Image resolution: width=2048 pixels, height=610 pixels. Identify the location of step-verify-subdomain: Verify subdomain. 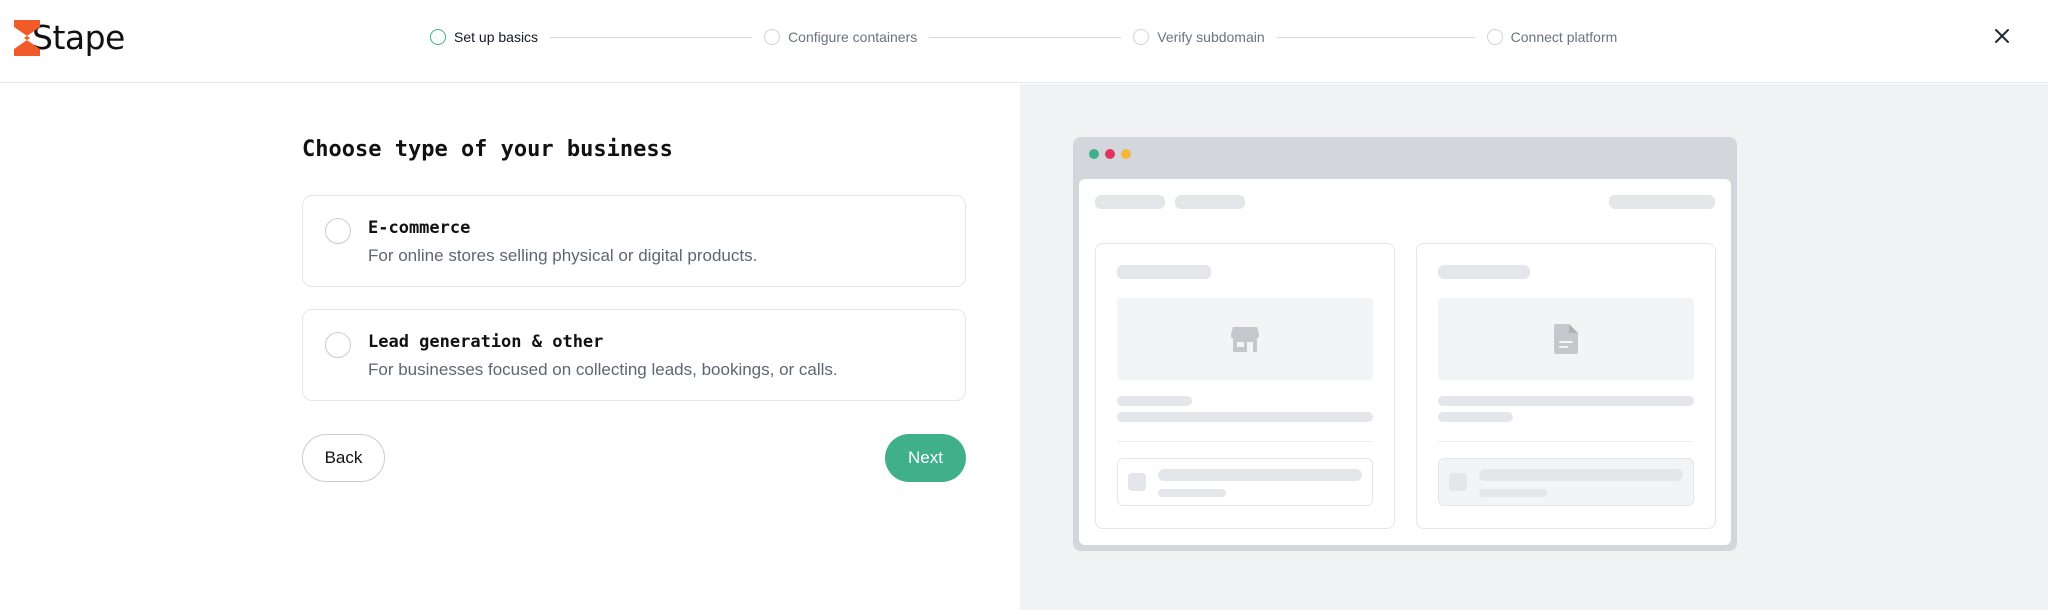
(1199, 37).